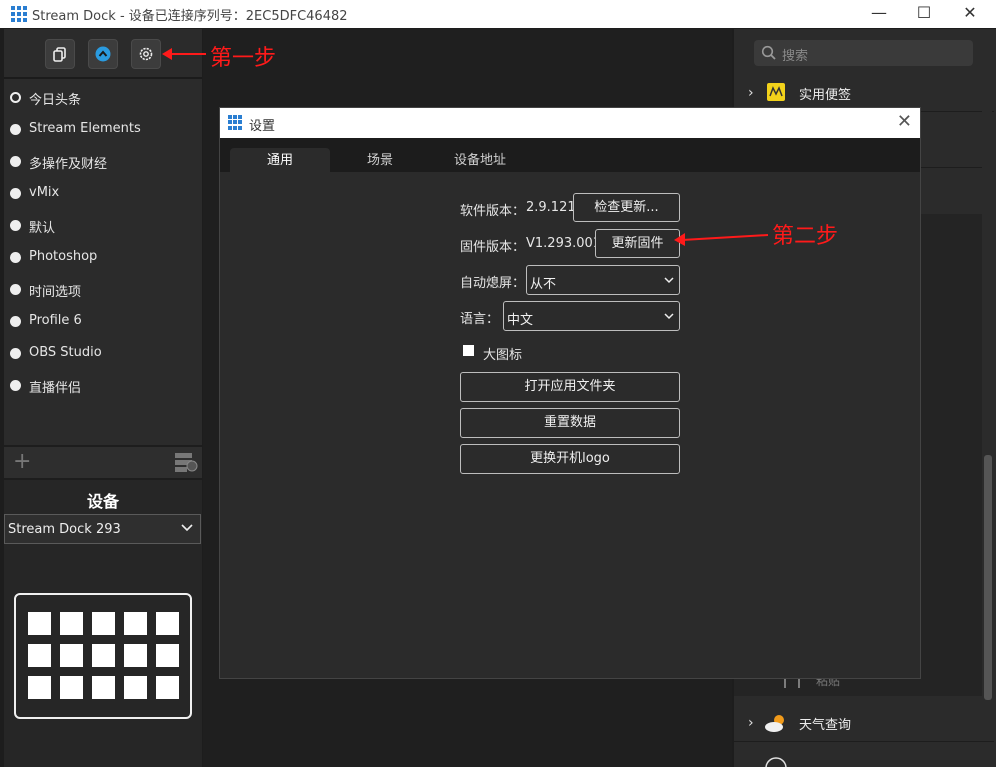  I want to click on reset-data-button: 重置数据, so click(570, 423).